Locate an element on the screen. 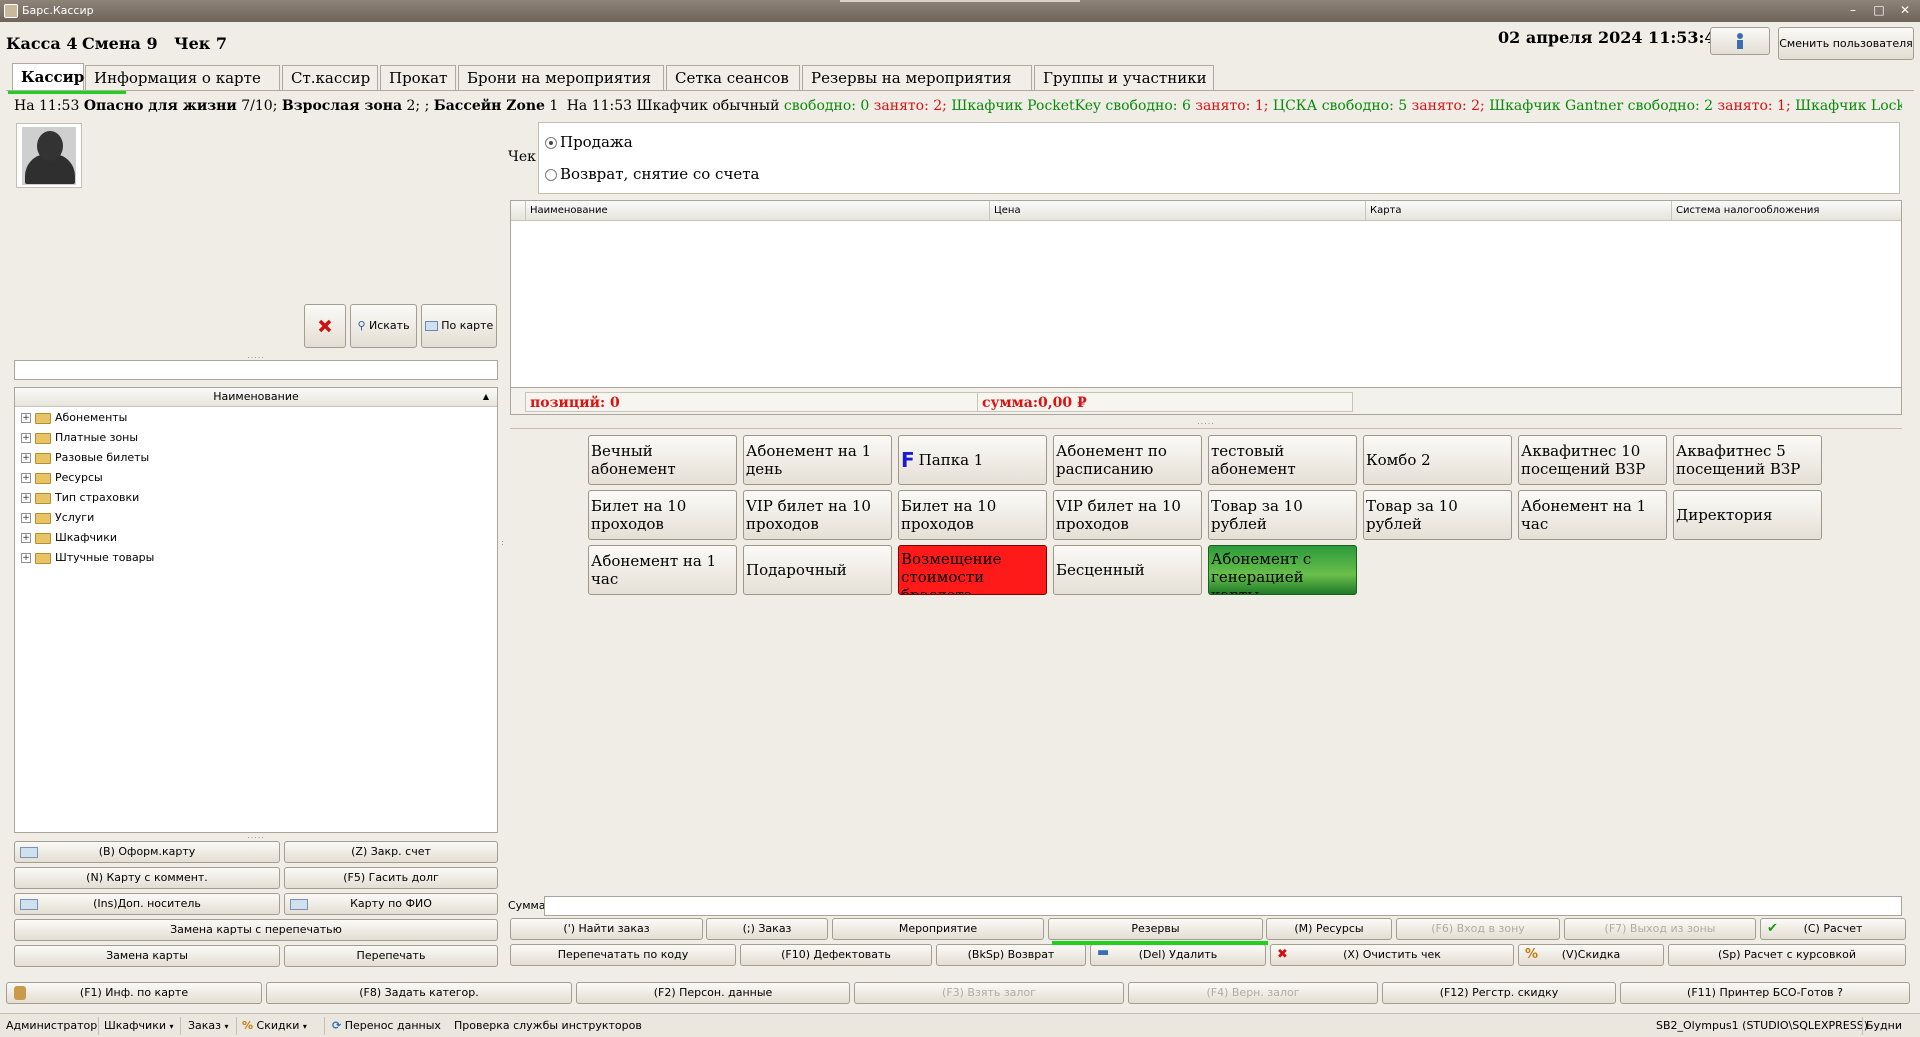 This screenshot has width=1920, height=1037. return-button: (BkSp) Возврат is located at coordinates (1011, 955).